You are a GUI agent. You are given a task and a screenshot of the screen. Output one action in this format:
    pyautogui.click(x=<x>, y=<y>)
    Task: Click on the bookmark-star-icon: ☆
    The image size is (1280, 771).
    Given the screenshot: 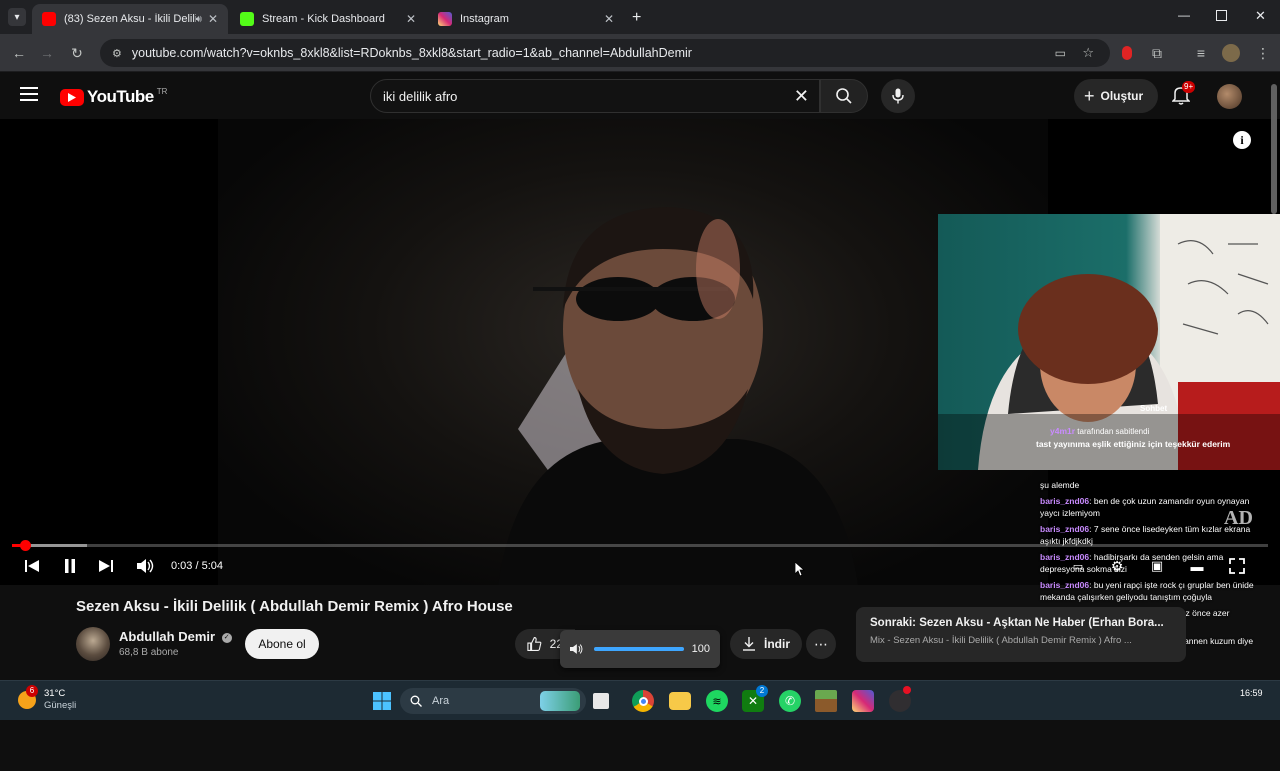 What is the action you would take?
    pyautogui.click(x=1088, y=53)
    